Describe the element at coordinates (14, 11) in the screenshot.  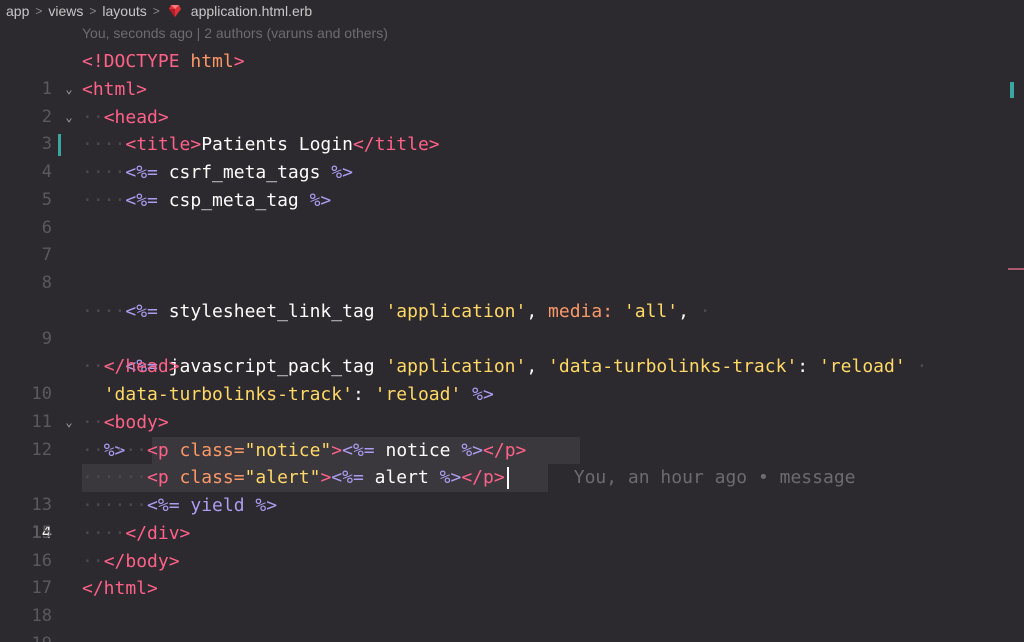
I see `breadcrumb-item-app: app` at that location.